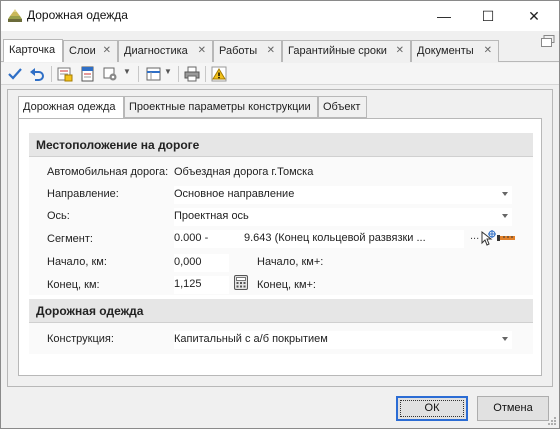 The height and width of the screenshot is (429, 560). Describe the element at coordinates (280, 74) in the screenshot. I see `toolbar: ▼ ▼` at that location.